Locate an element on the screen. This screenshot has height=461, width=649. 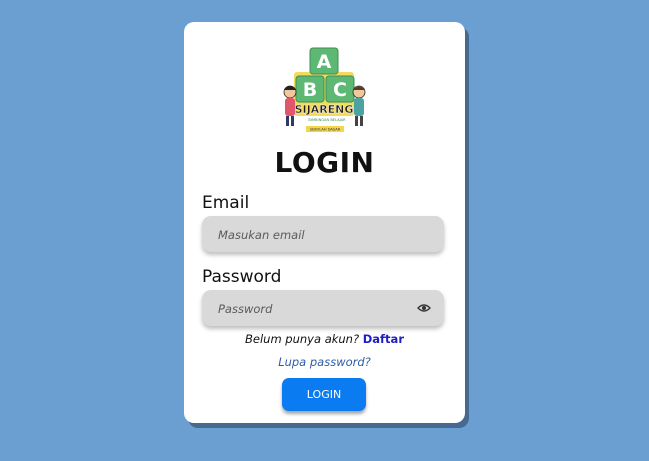
logo-block-c: C is located at coordinates (340, 90).